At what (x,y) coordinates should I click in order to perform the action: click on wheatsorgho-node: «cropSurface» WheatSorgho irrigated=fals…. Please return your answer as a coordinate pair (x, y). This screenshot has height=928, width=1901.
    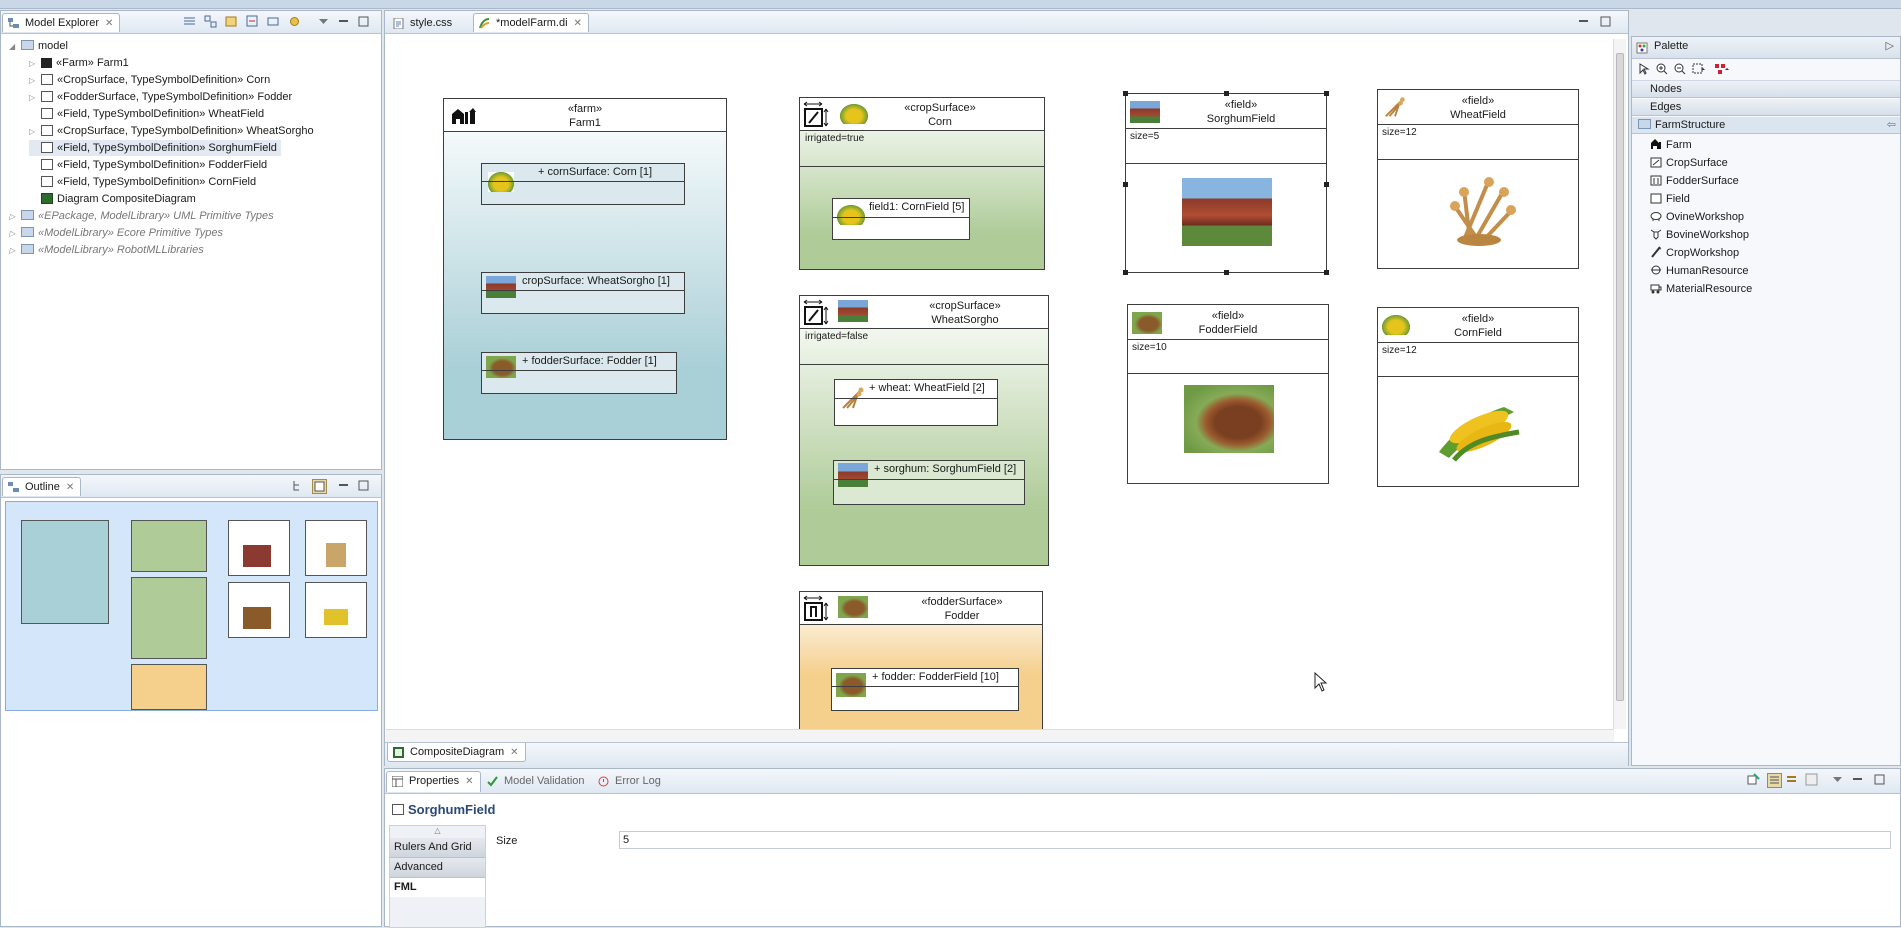
    Looking at the image, I should click on (924, 430).